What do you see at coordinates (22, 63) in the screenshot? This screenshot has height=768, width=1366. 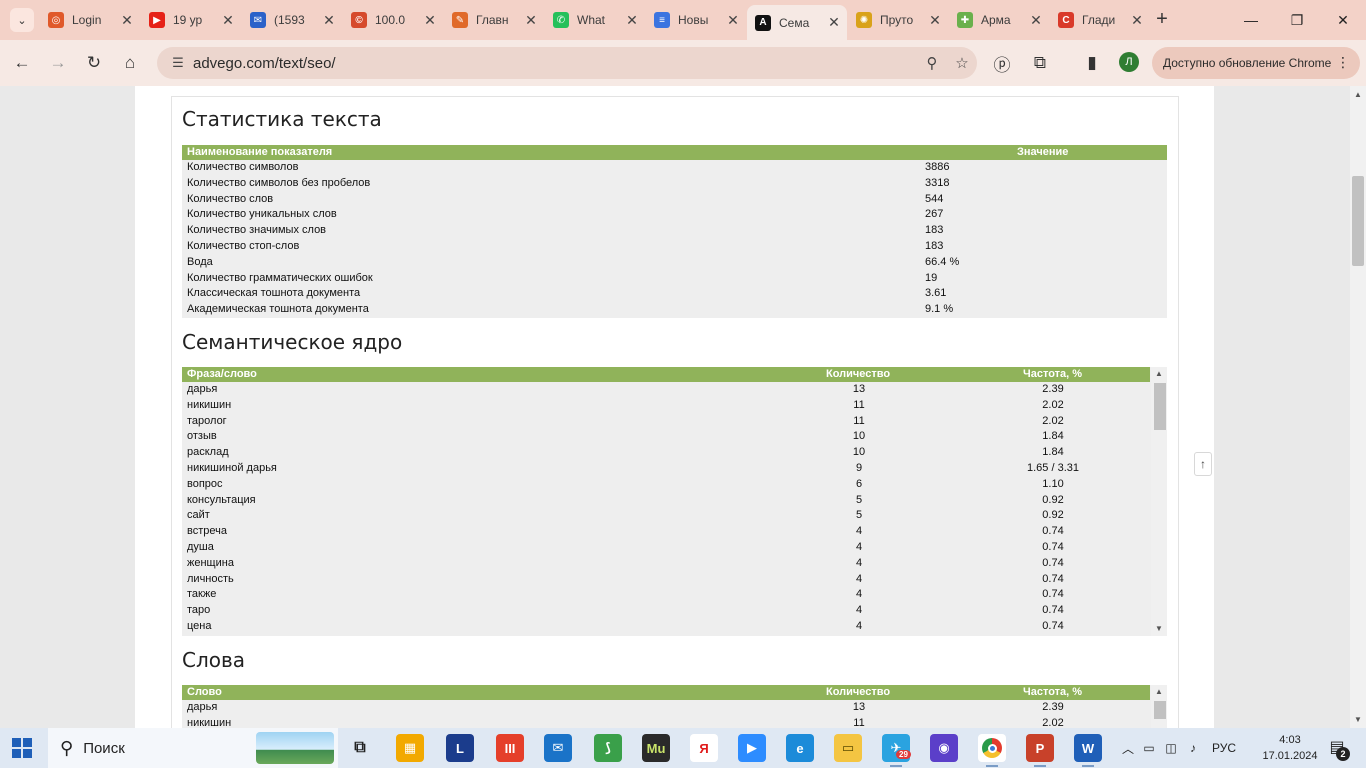 I see `back-icon: ←` at bounding box center [22, 63].